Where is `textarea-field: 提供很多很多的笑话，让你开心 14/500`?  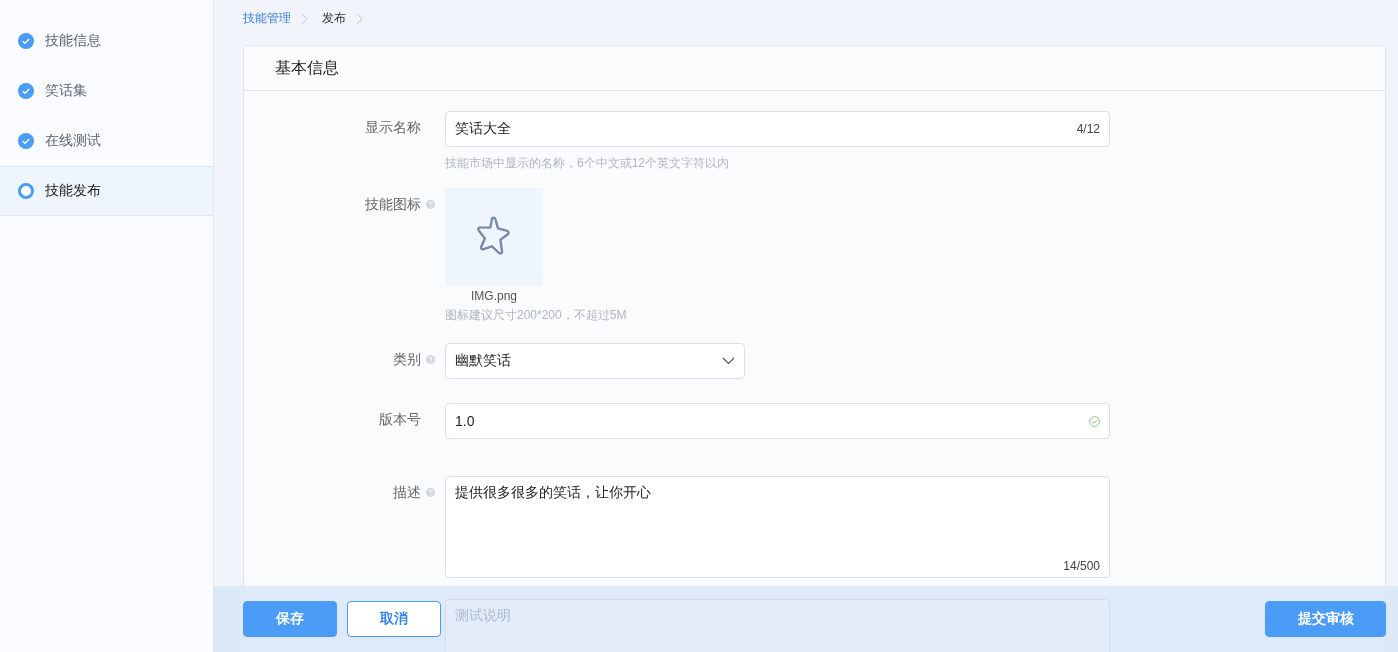
textarea-field: 提供很多很多的笑话，让你开心 14/500 is located at coordinates (777, 527).